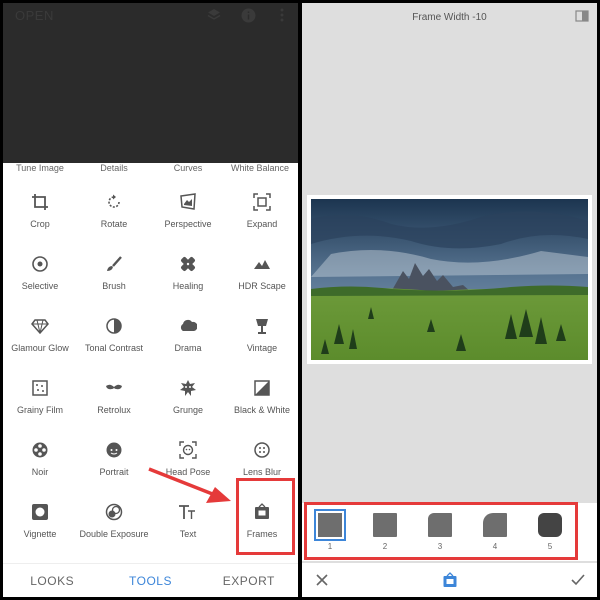 The width and height of the screenshot is (600, 600). What do you see at coordinates (449, 17) in the screenshot?
I see `frame-width-title: Frame Width -10` at bounding box center [449, 17].